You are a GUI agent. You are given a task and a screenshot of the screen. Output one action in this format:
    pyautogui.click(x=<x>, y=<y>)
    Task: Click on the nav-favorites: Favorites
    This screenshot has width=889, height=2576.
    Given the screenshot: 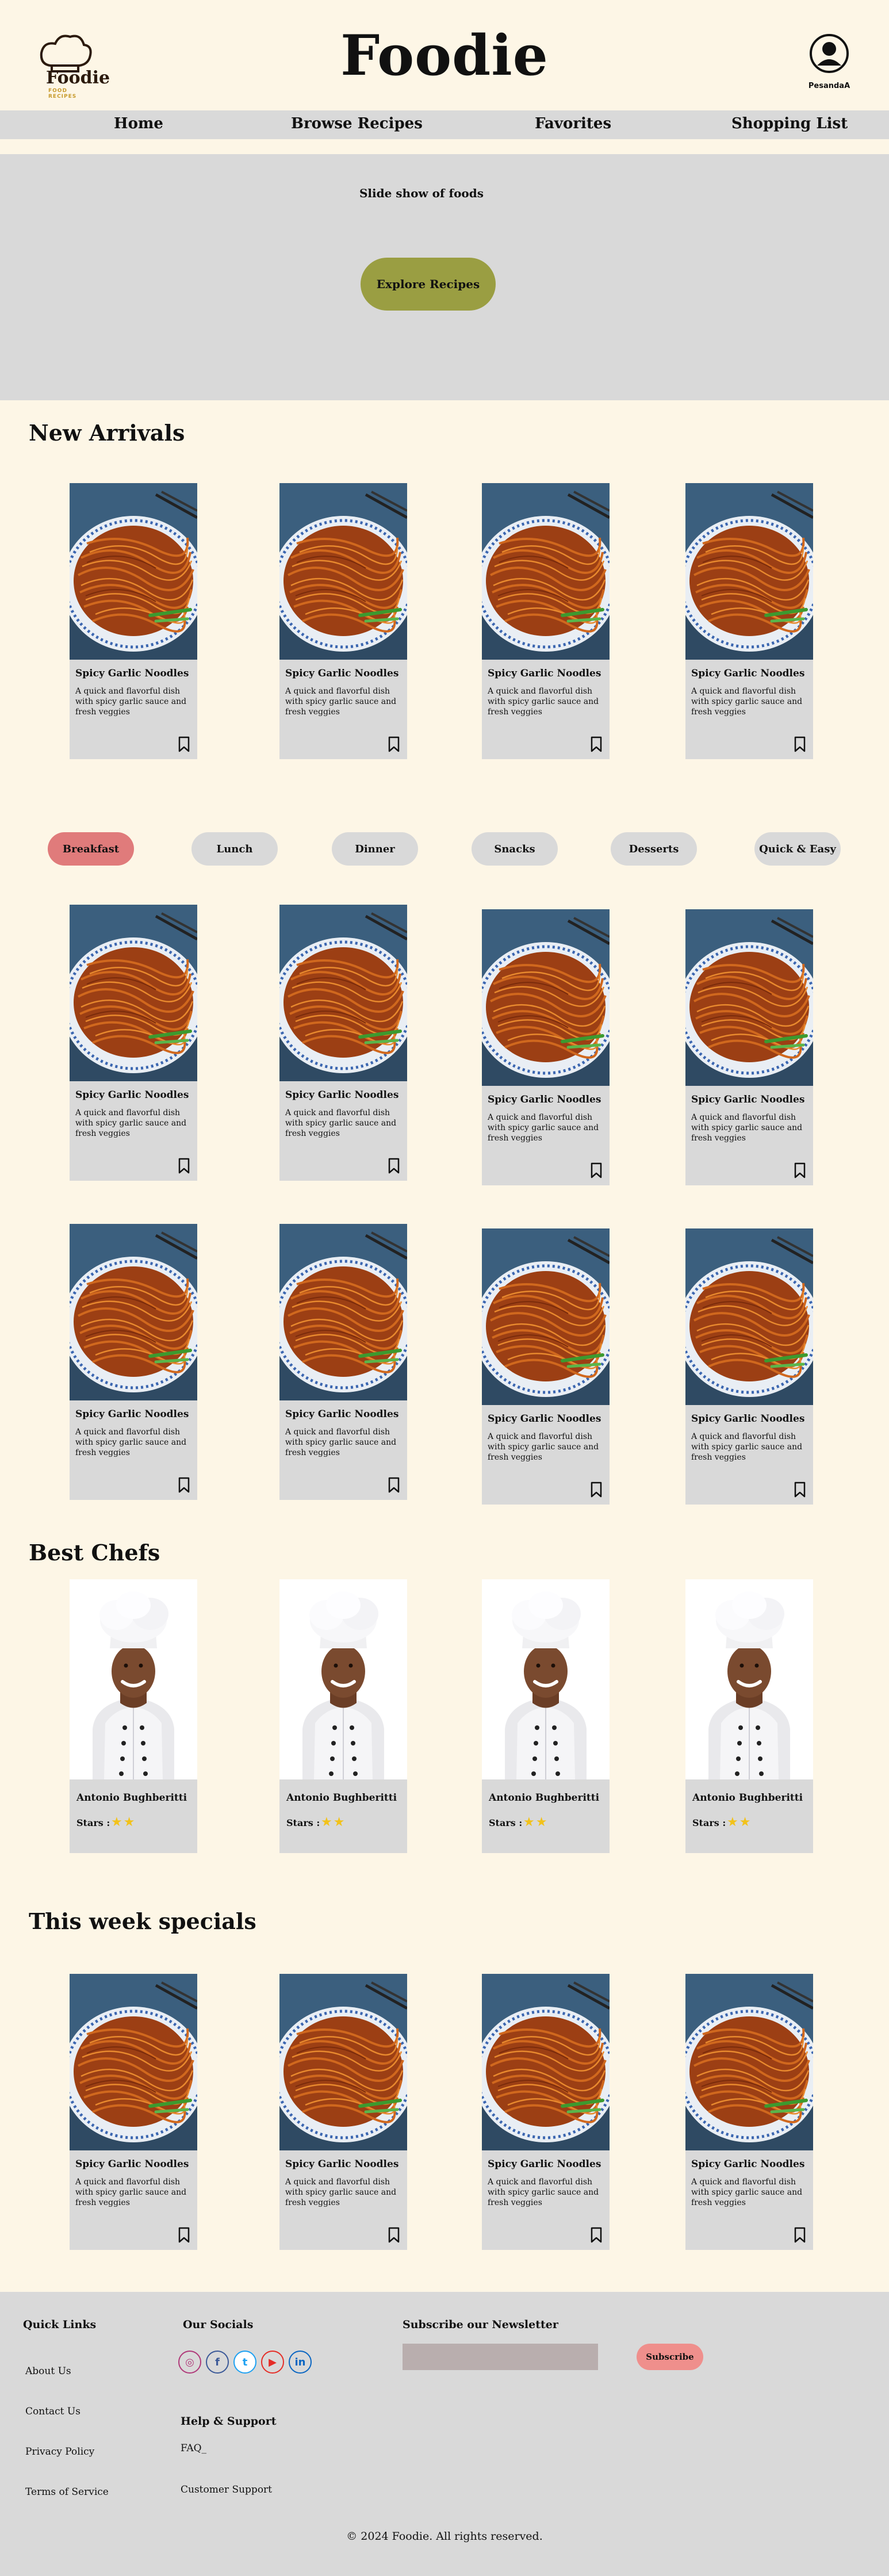 What is the action you would take?
    pyautogui.click(x=573, y=123)
    